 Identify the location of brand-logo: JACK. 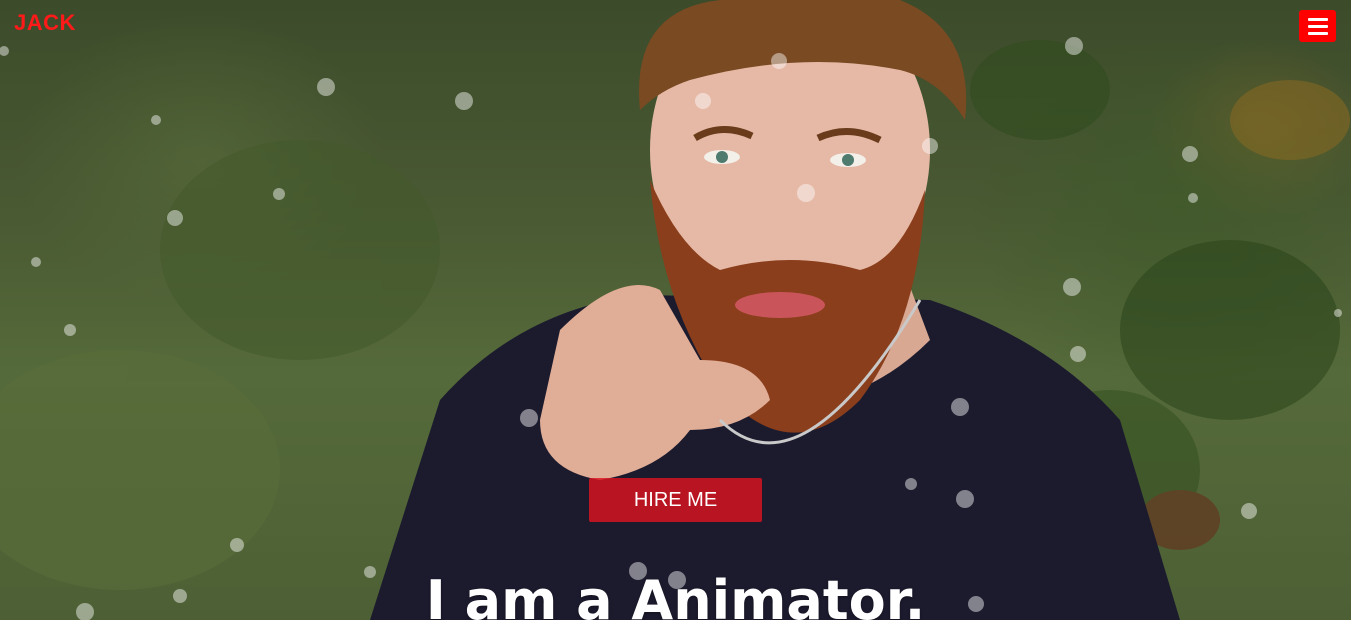
(45, 23).